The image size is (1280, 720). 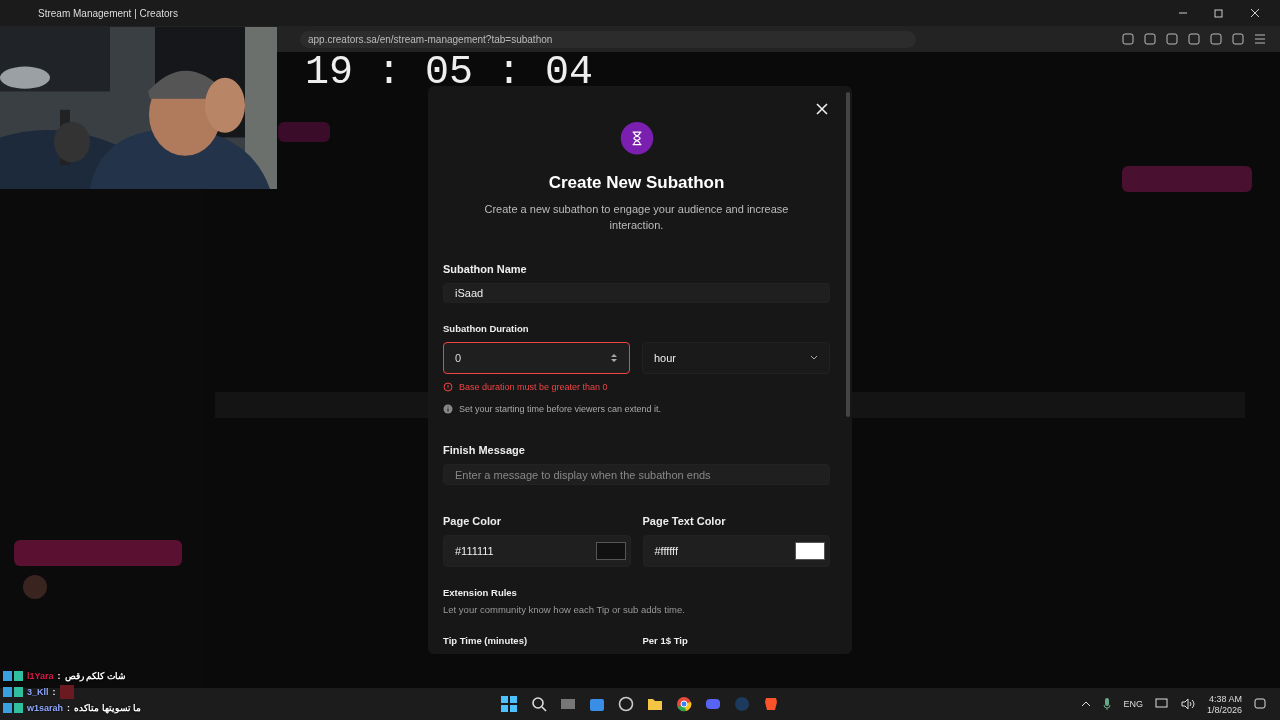 What do you see at coordinates (608, 39) in the screenshot?
I see `address-field: app.creators.sa/en/stream-management?tab=subathon` at bounding box center [608, 39].